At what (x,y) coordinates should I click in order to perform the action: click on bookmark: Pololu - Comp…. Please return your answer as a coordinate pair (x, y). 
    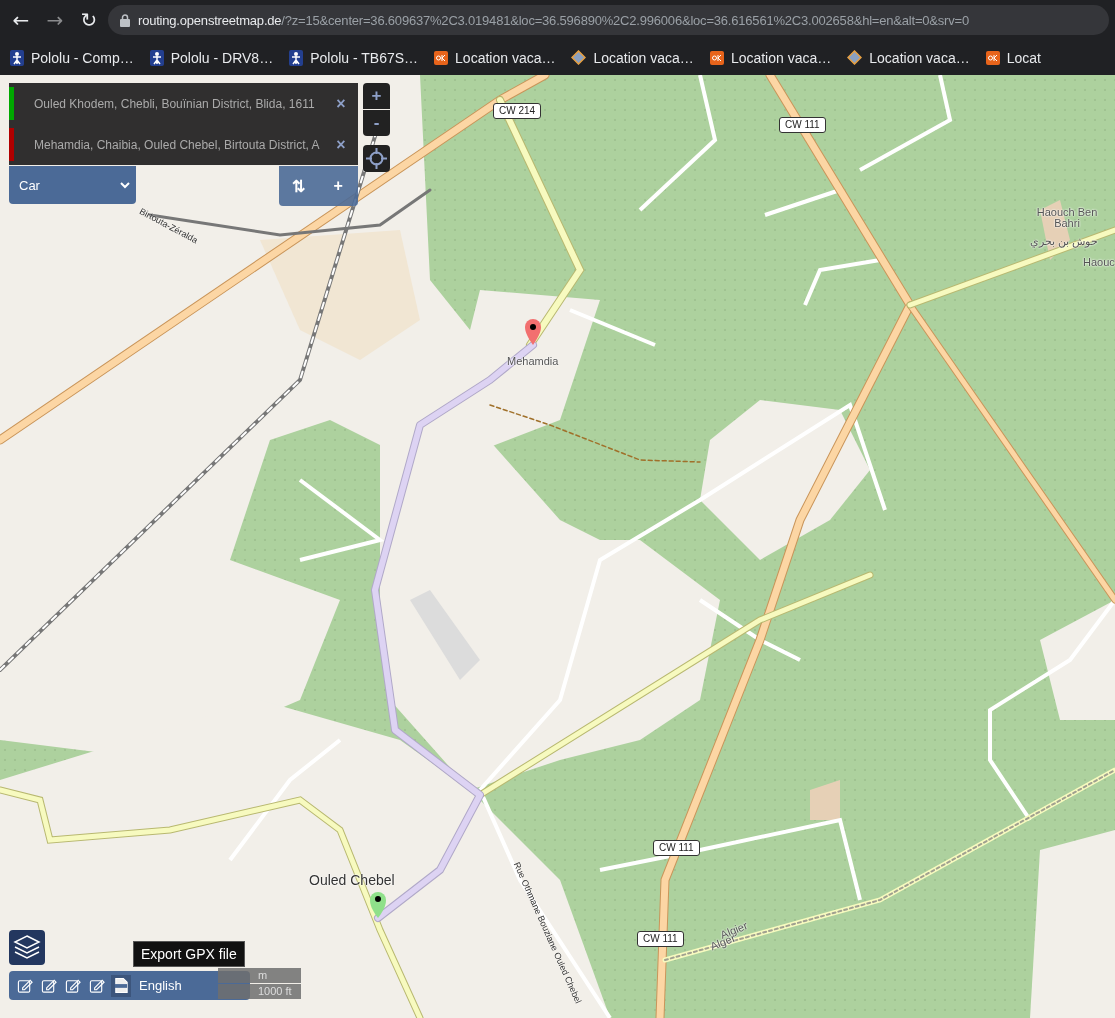
    Looking at the image, I should click on (72, 57).